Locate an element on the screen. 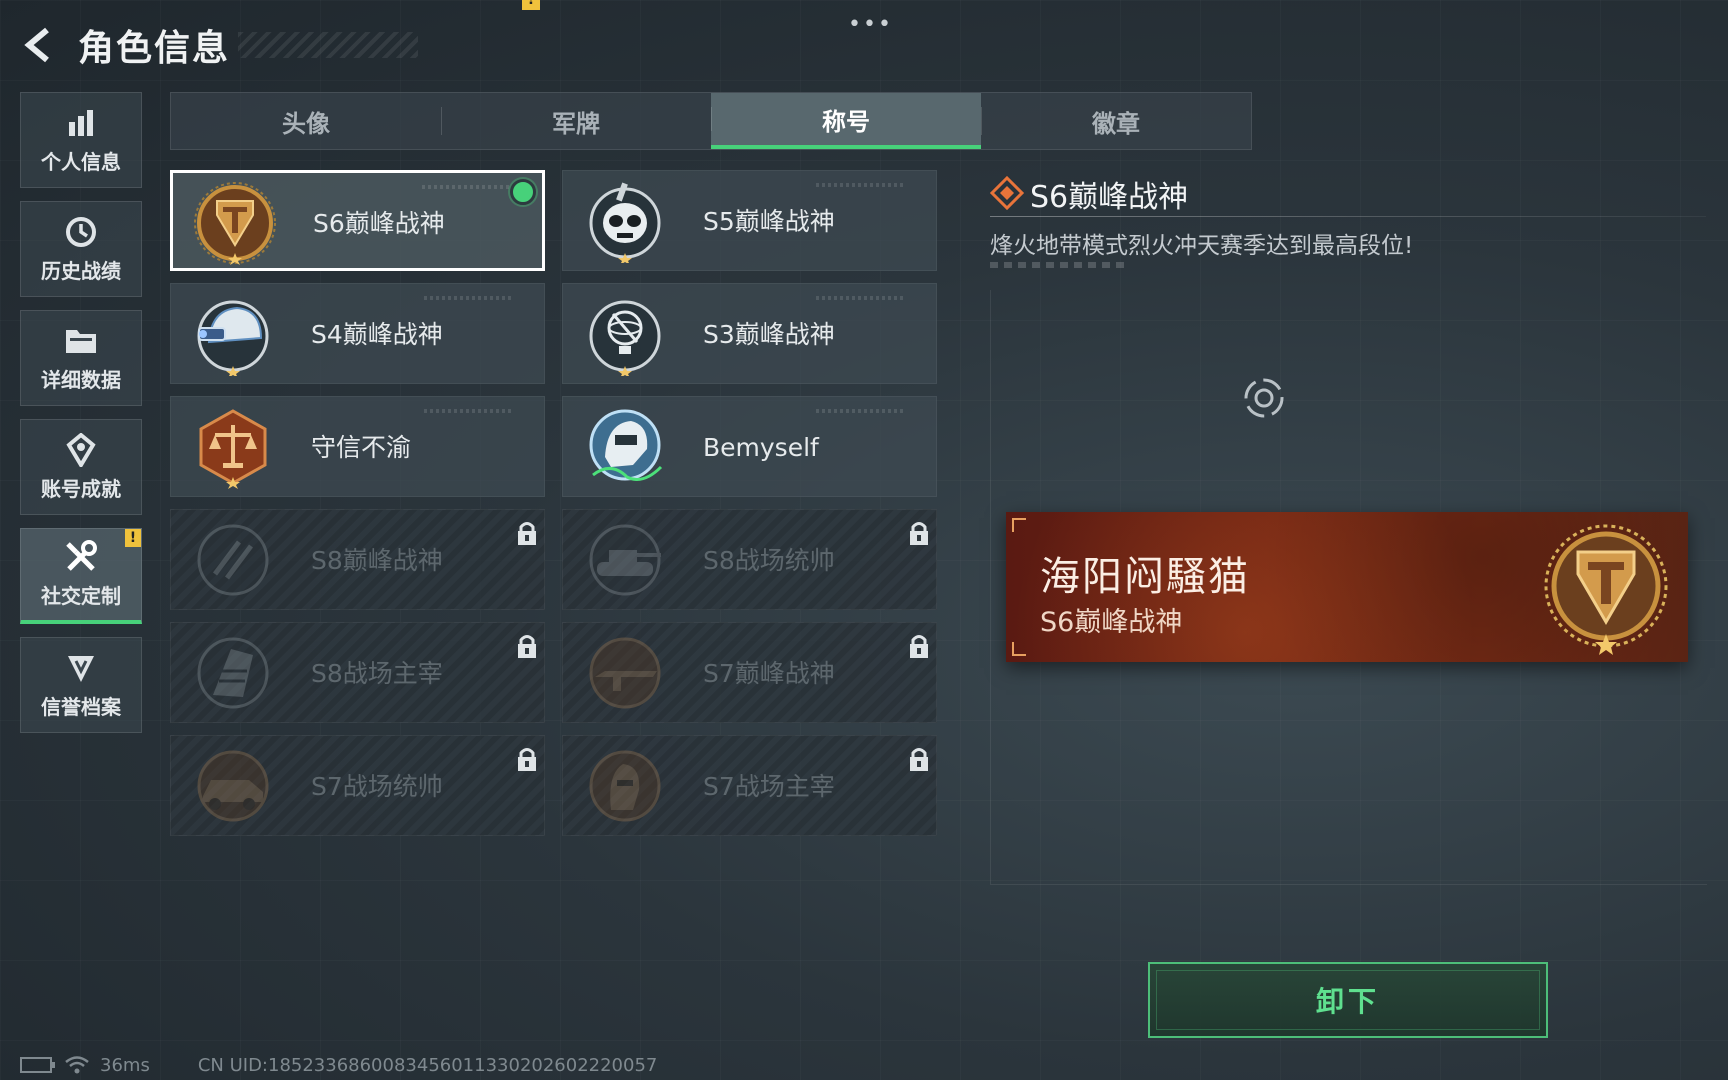 This screenshot has height=1080, width=1728. title-card-s8-peak-locked: S8巅峰战神 is located at coordinates (357, 559).